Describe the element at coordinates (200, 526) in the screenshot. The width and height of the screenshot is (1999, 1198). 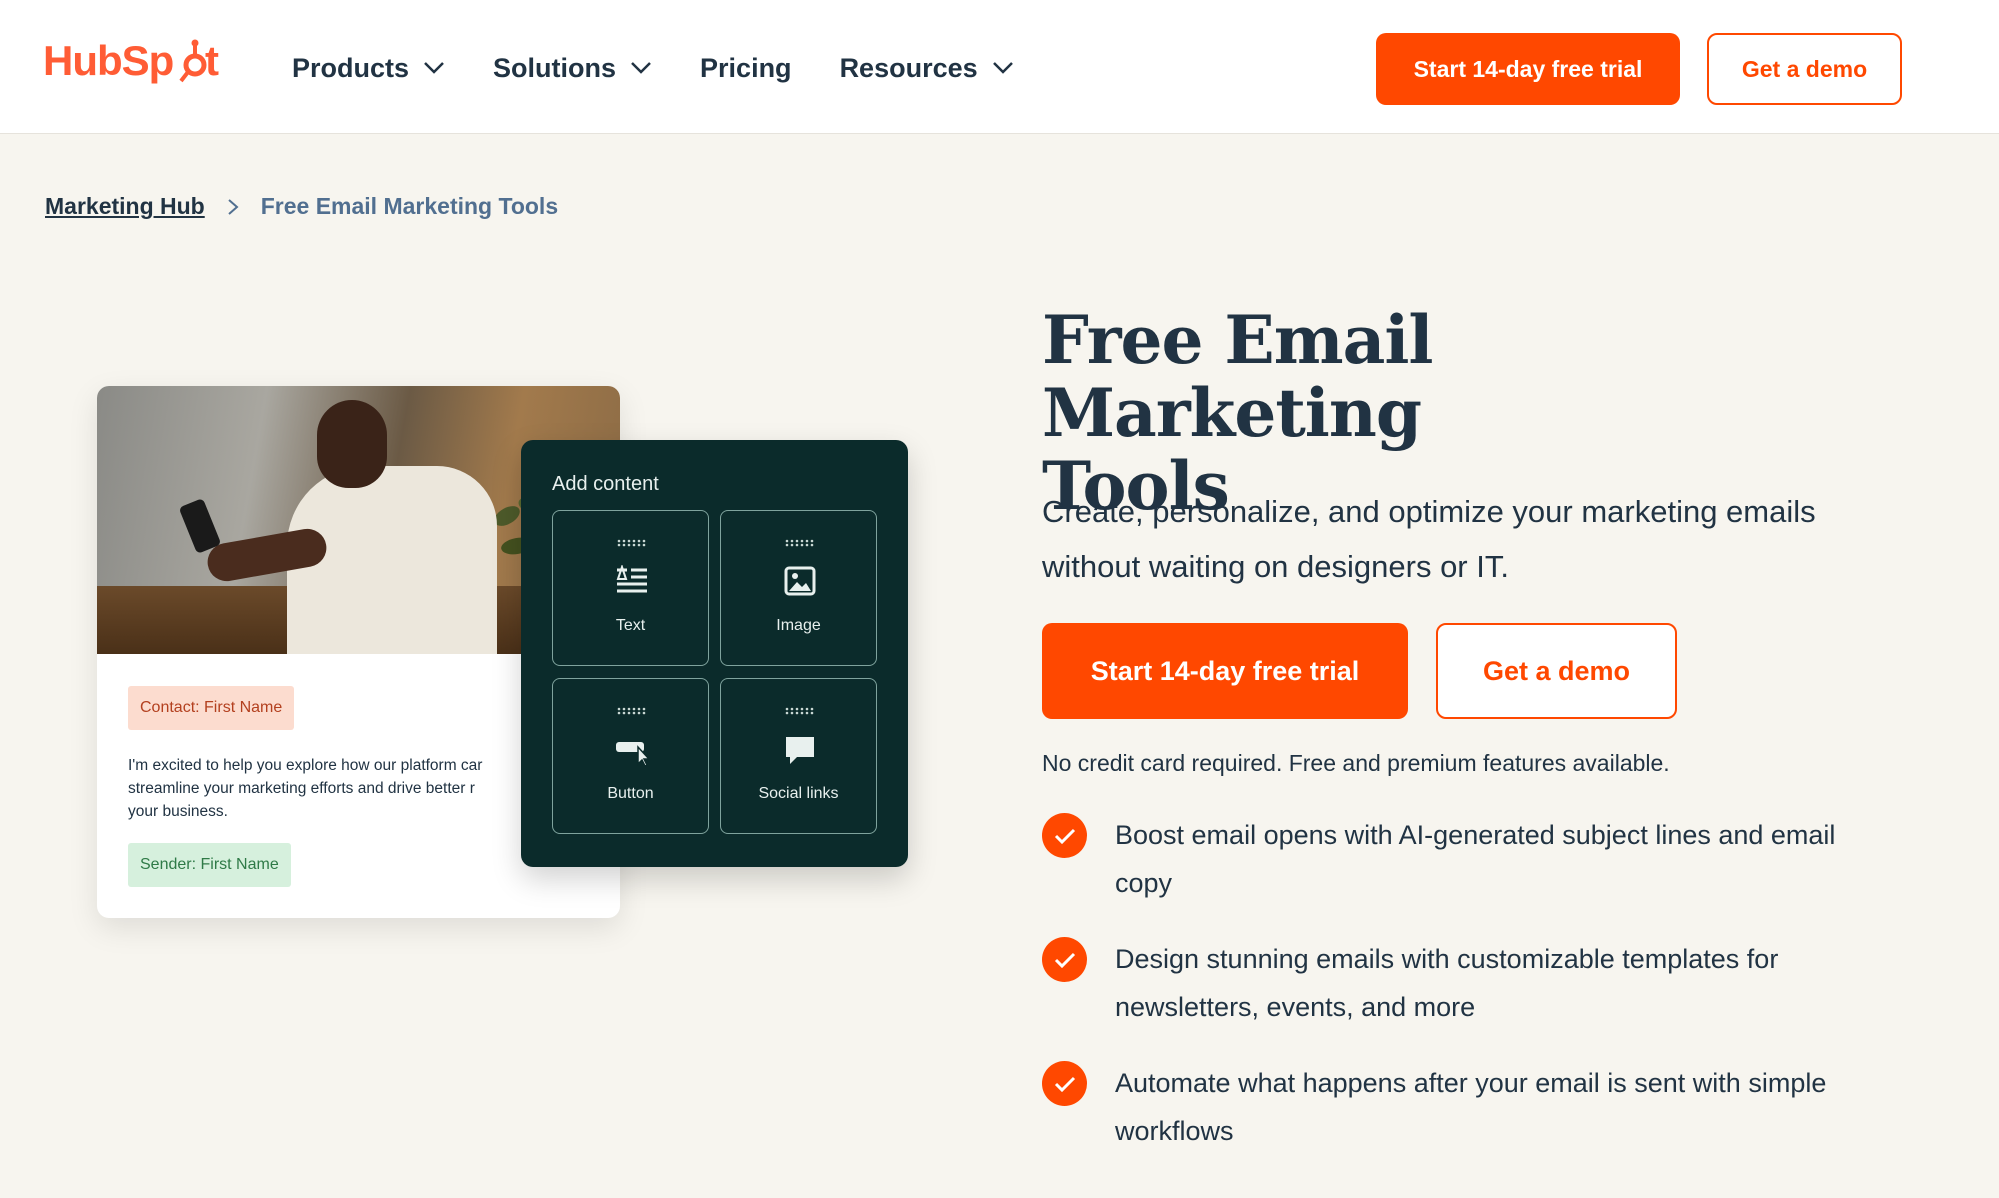
I see `phone-shape` at that location.